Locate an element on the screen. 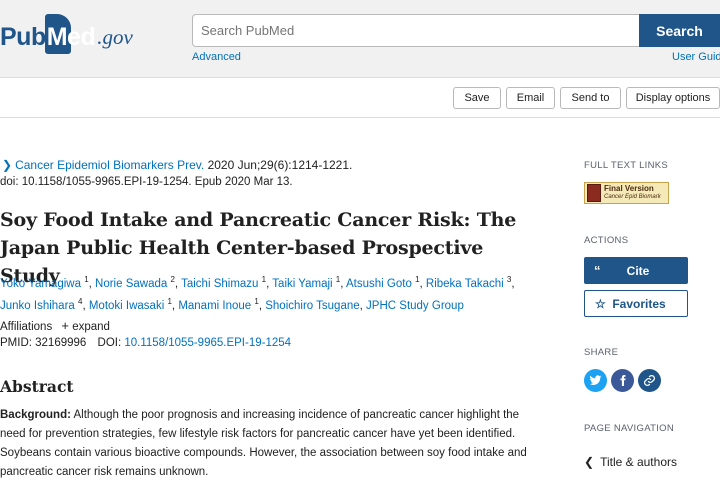 The height and width of the screenshot is (480, 720). author-link: JPHC Study Group is located at coordinates (415, 306).